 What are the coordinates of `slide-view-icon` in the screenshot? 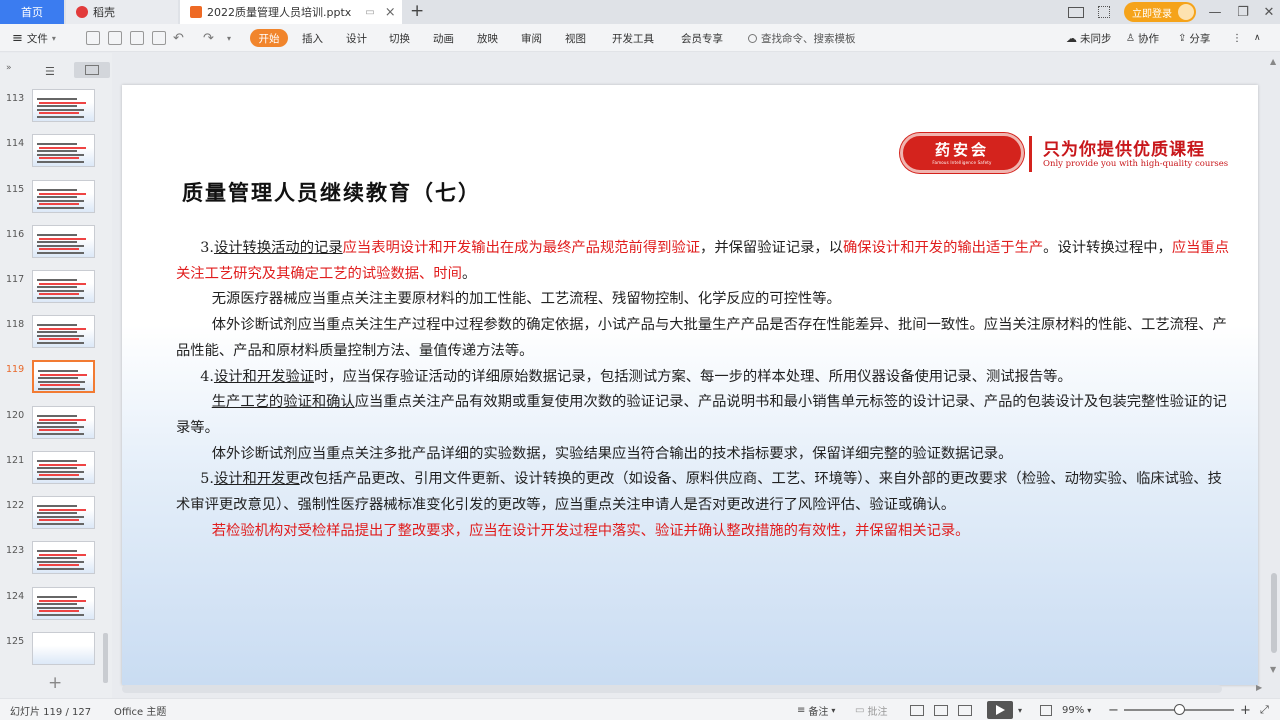 It's located at (92, 70).